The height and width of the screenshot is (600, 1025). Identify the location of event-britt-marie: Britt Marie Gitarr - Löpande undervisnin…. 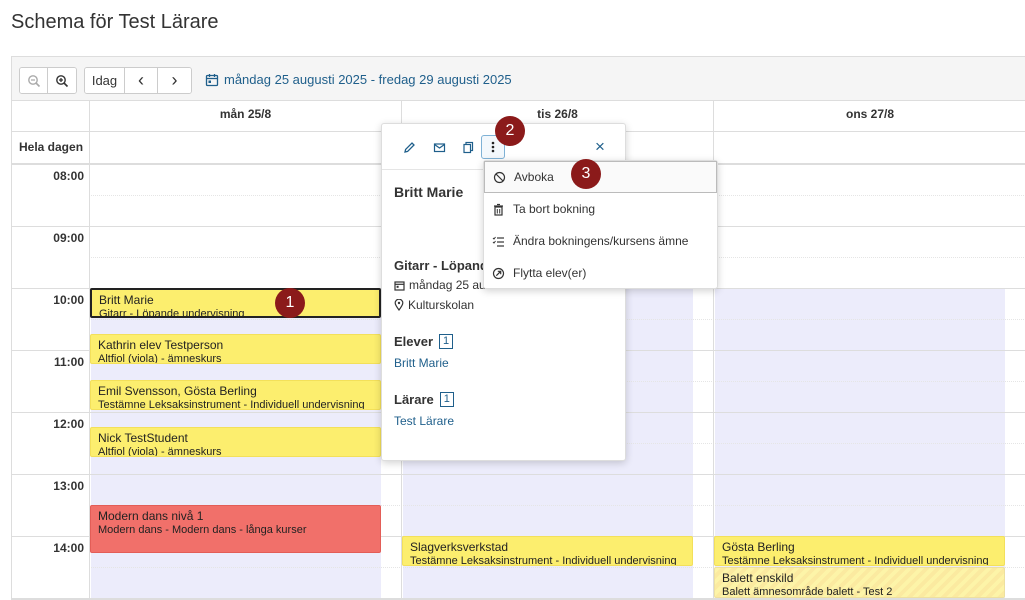
(235, 303).